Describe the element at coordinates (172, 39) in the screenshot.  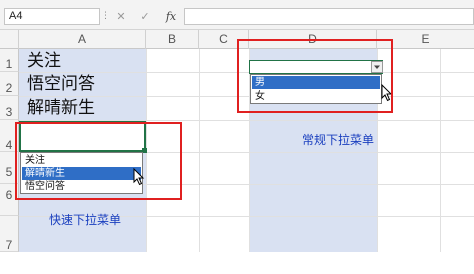
I see `column-header-b: B` at that location.